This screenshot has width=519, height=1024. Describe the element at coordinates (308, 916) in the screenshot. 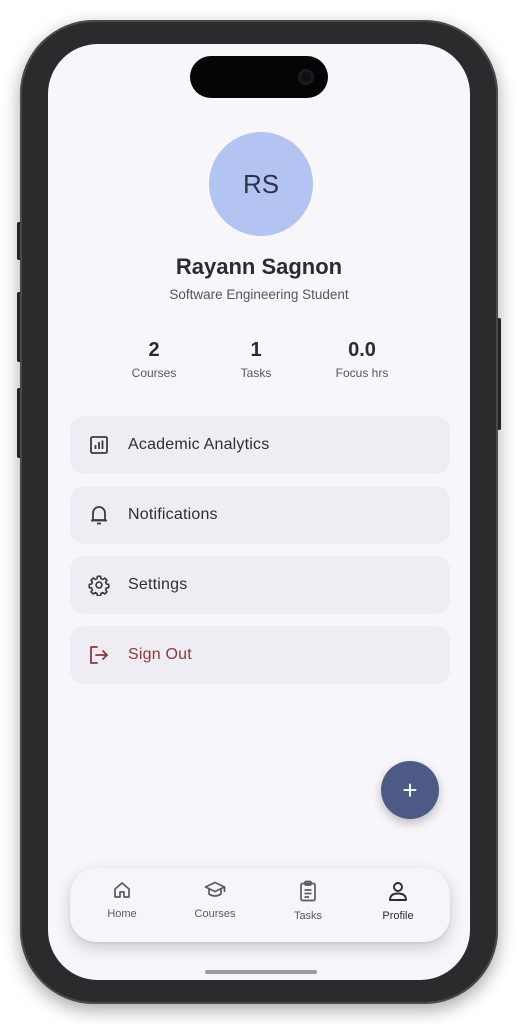

I see `nav-label: Tasks` at that location.